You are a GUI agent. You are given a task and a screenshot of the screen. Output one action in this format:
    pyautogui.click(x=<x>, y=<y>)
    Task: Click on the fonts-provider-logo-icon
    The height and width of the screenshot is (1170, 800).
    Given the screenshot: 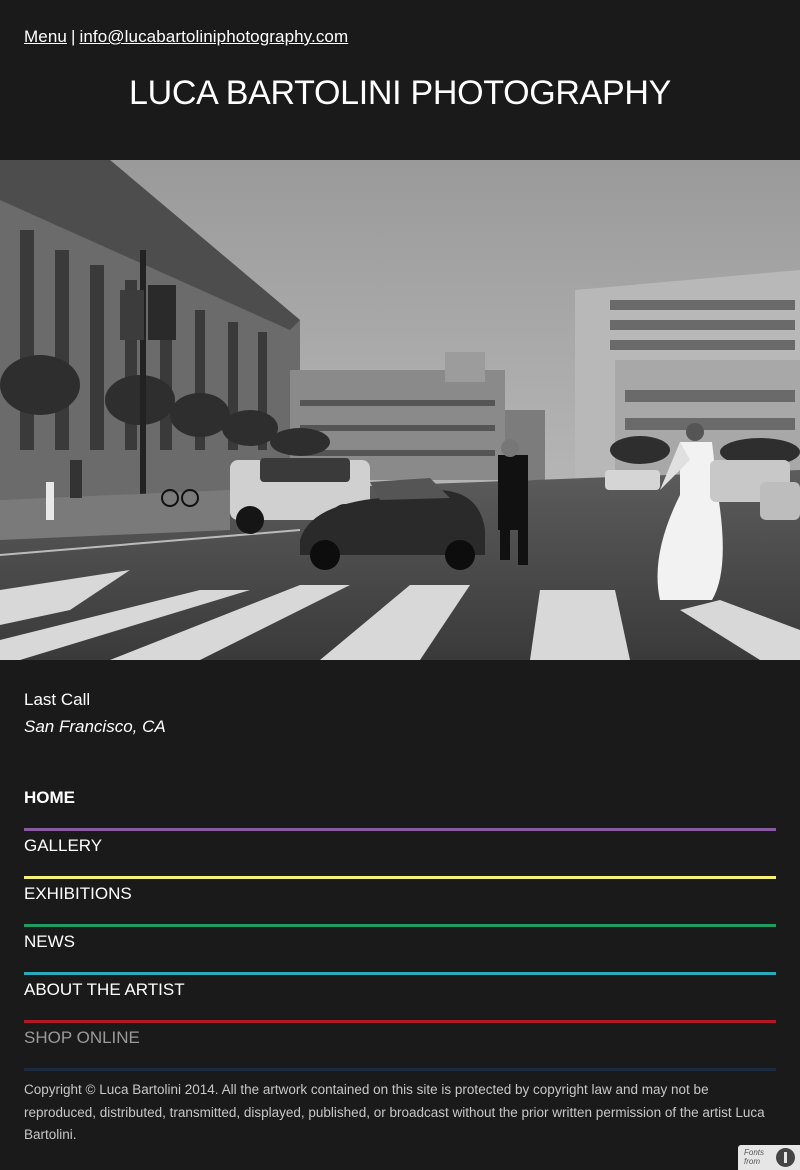 What is the action you would take?
    pyautogui.click(x=785, y=1157)
    